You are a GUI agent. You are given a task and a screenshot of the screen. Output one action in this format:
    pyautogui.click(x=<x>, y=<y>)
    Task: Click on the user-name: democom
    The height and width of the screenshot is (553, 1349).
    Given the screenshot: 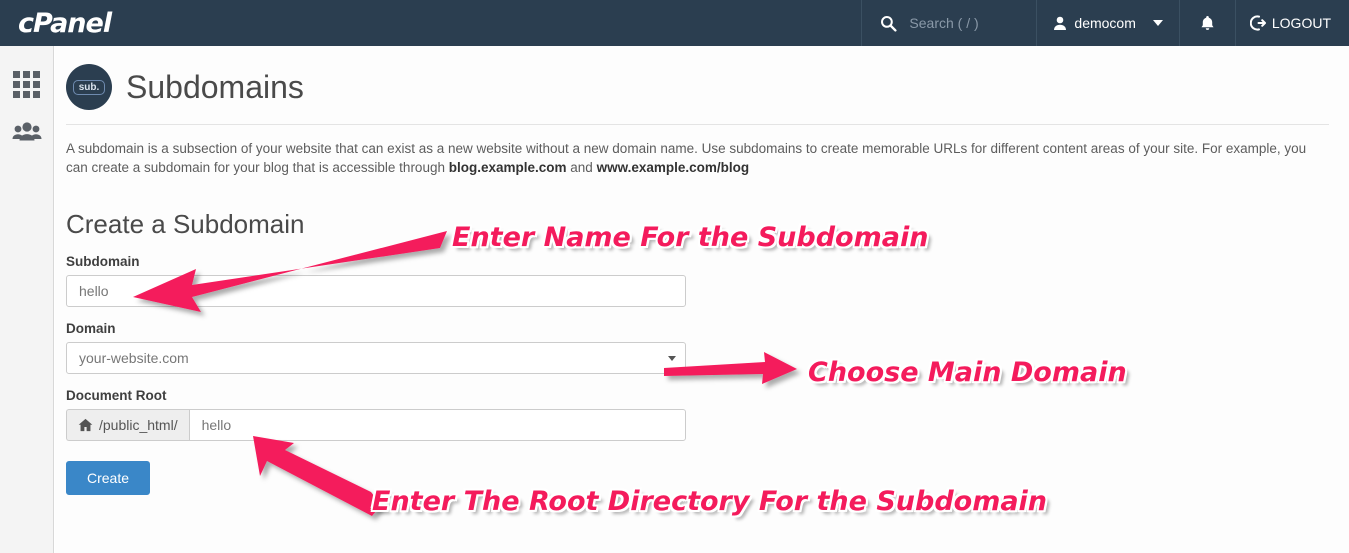 What is the action you would take?
    pyautogui.click(x=1105, y=23)
    